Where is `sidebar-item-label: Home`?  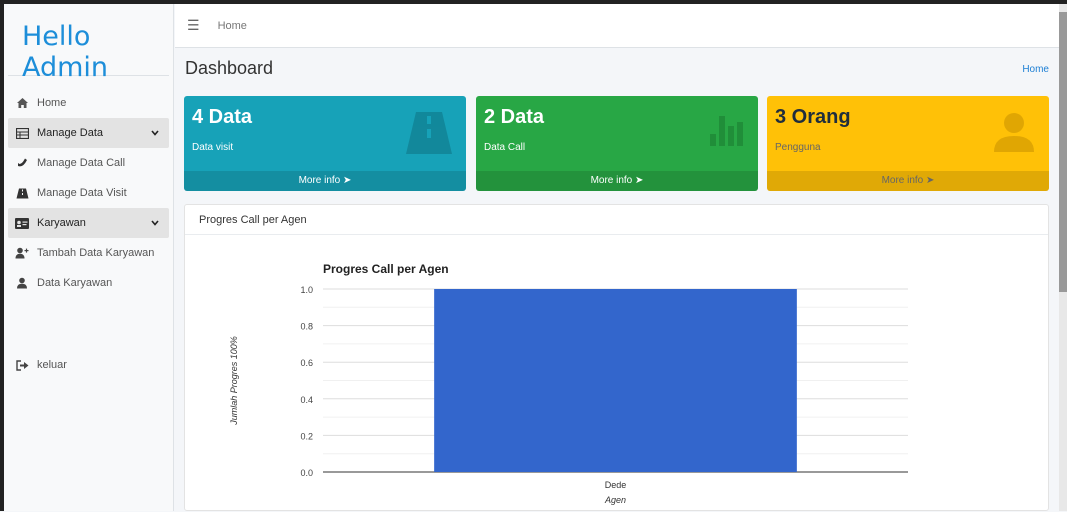
sidebar-item-label: Home is located at coordinates (52, 103).